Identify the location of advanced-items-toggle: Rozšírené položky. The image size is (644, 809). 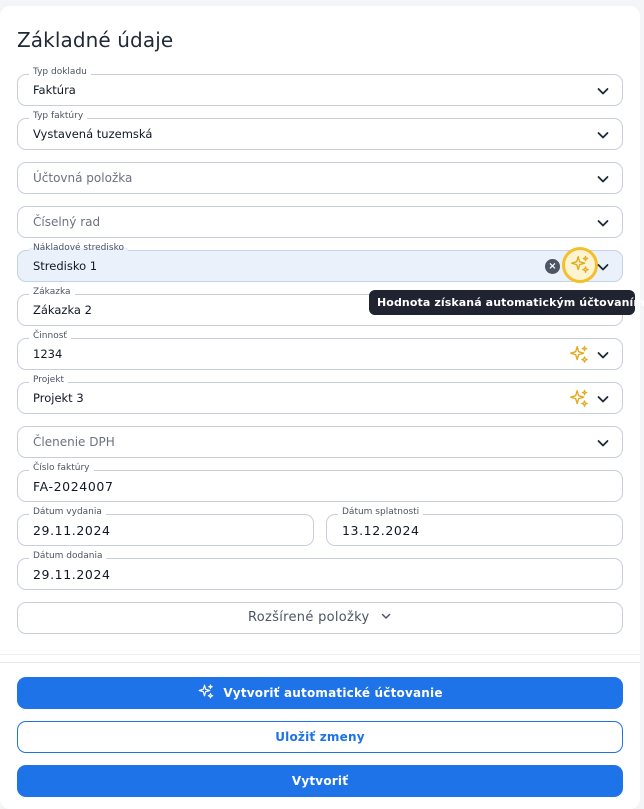
(320, 618).